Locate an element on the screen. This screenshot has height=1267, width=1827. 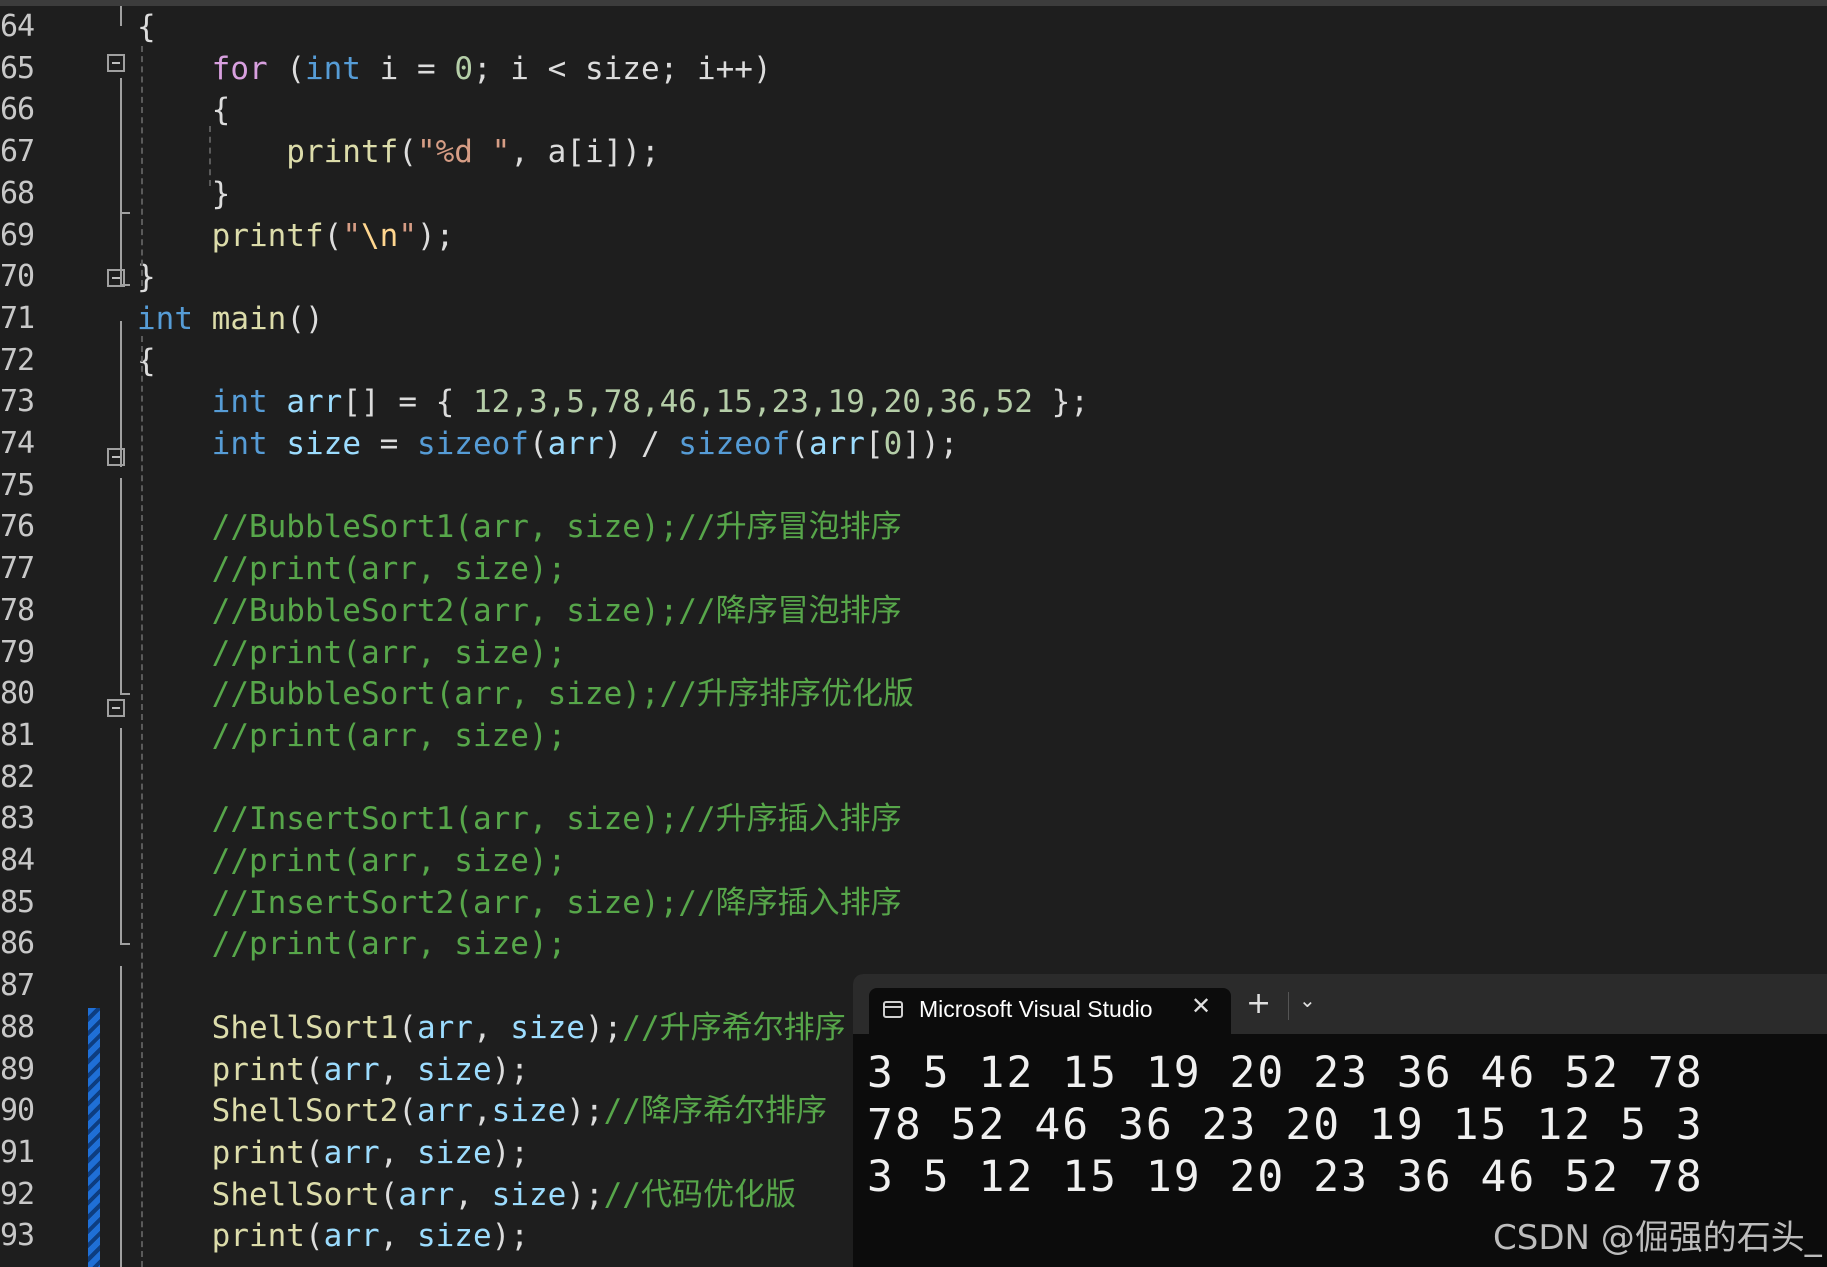
code-token: ]); is located at coordinates (930, 444).